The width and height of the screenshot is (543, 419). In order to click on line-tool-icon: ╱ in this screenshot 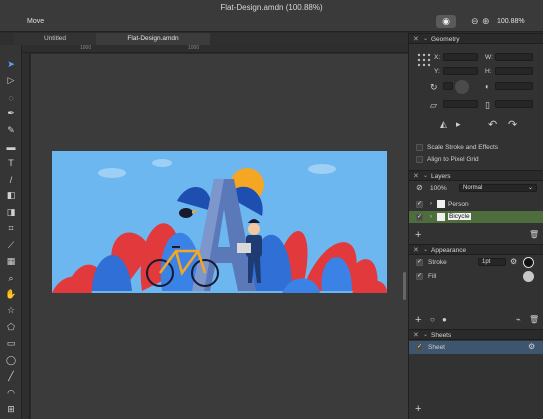, I will do `click(11, 376)`.